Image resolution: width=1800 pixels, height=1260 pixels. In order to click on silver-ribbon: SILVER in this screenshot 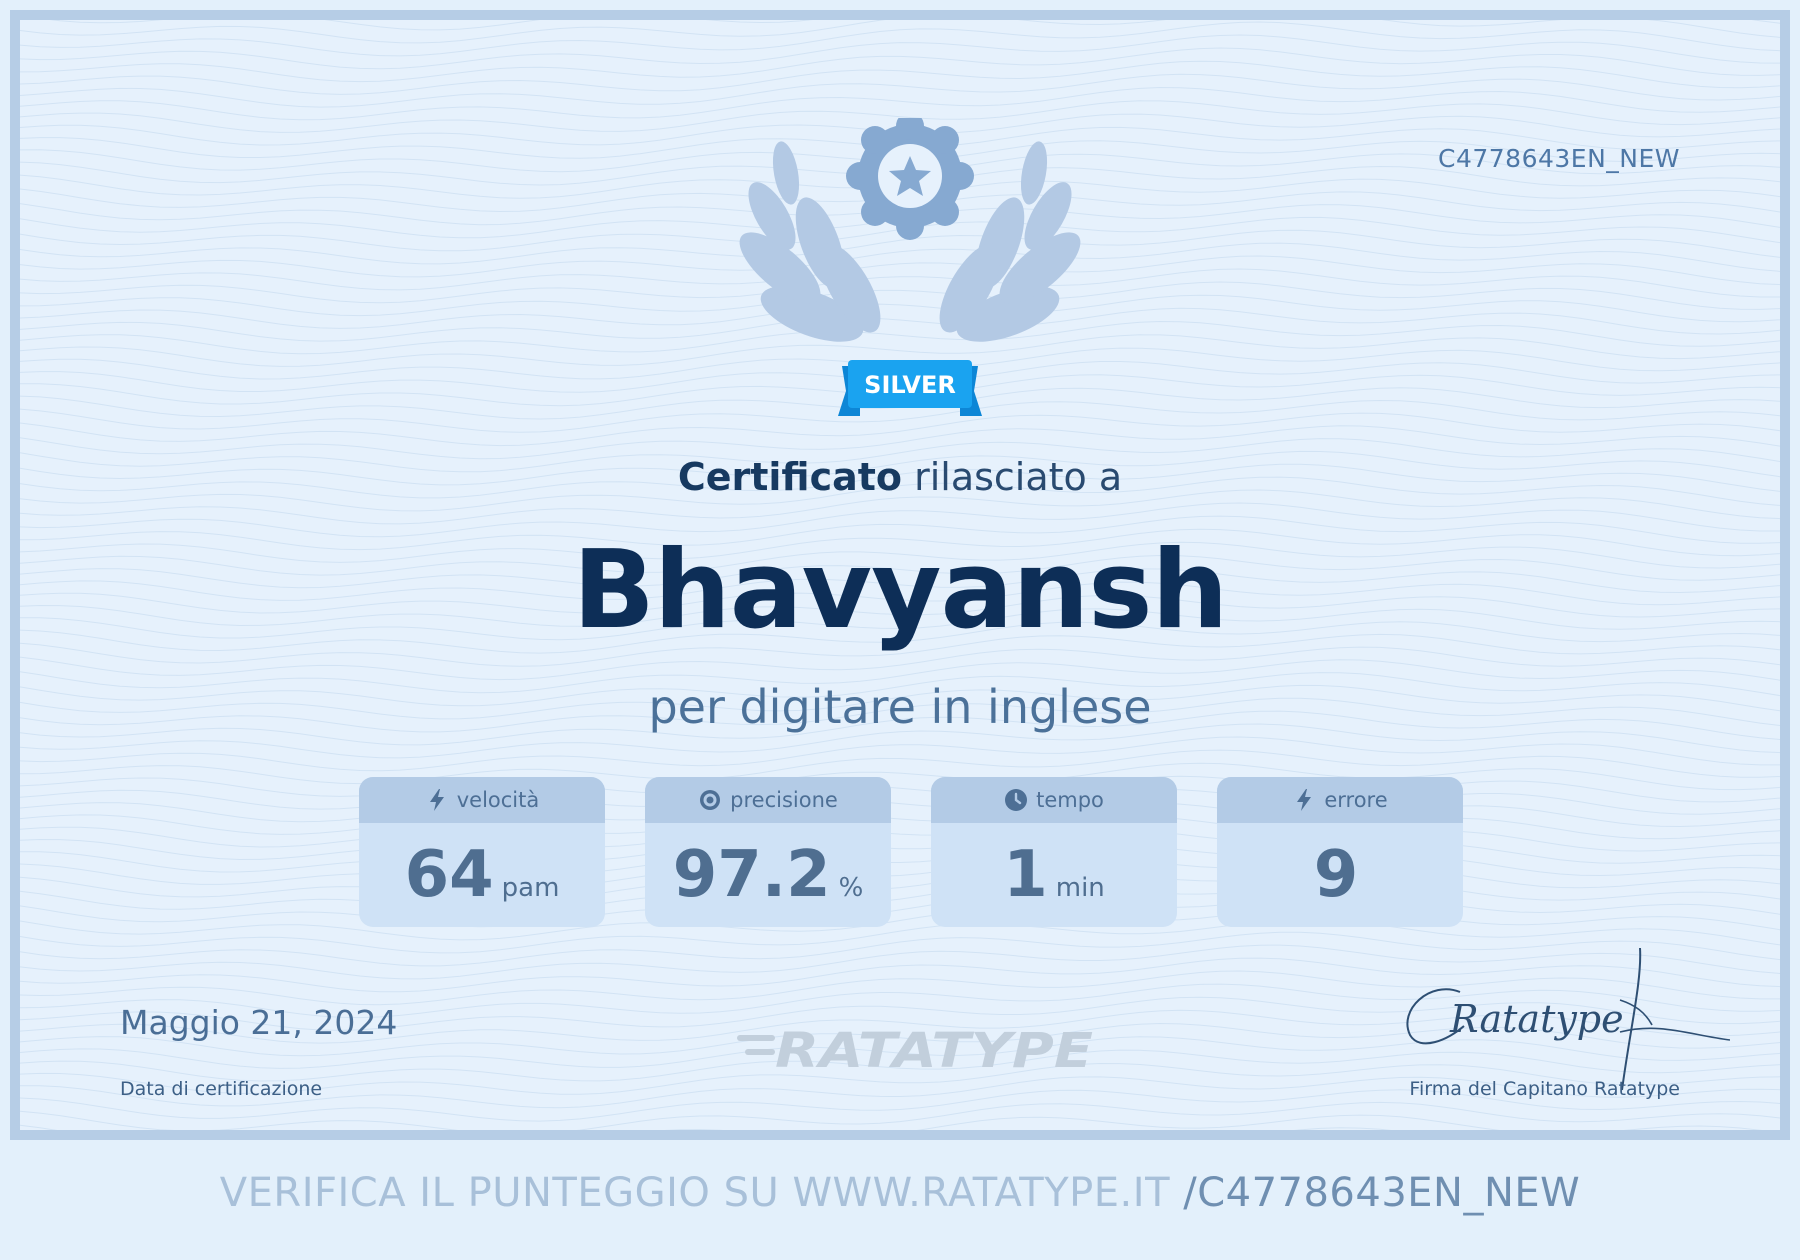, I will do `click(910, 388)`.